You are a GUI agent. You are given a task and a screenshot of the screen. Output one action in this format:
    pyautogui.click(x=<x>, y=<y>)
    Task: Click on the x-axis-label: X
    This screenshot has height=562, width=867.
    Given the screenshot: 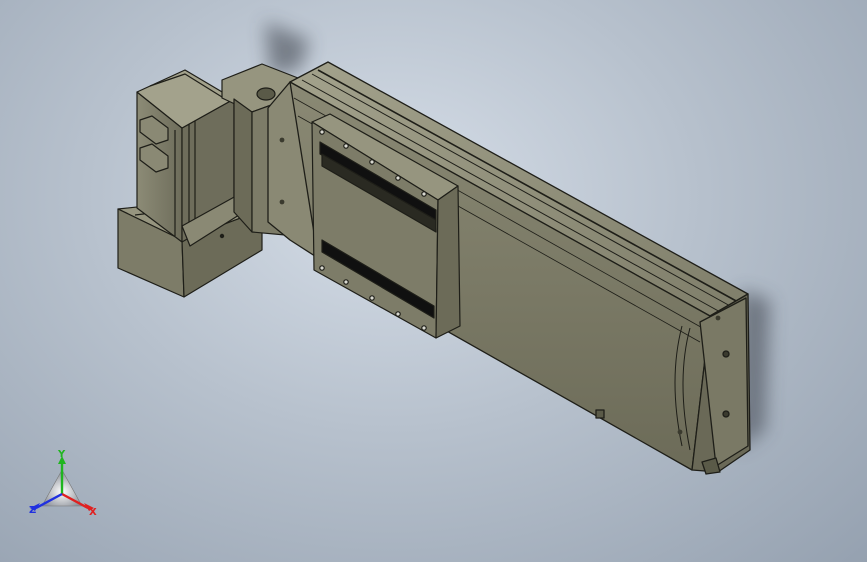 What is the action you would take?
    pyautogui.click(x=93, y=512)
    